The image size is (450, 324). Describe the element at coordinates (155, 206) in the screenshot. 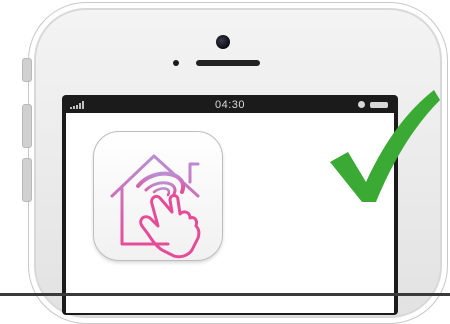

I see `home-hand-tap-icon` at that location.